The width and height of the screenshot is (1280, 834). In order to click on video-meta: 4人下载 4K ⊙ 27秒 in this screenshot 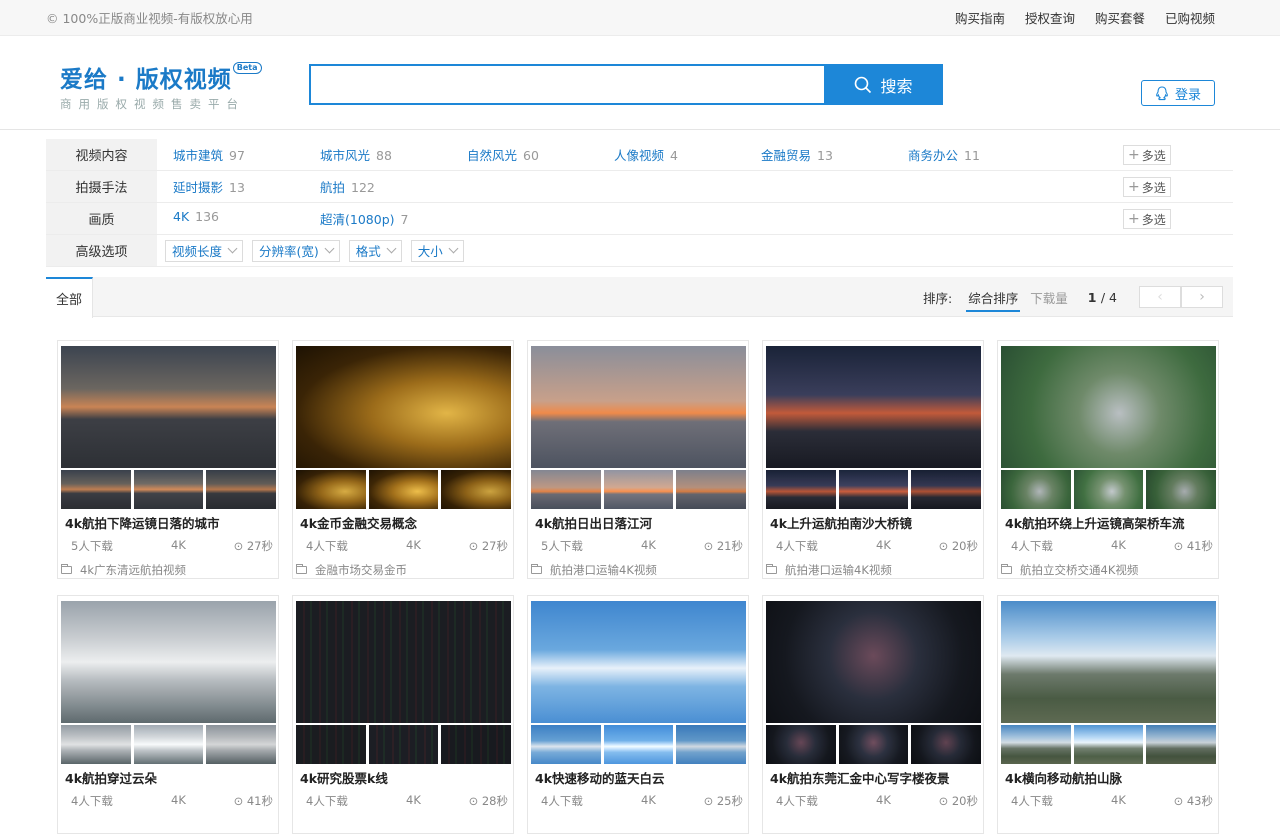, I will do `click(407, 546)`.